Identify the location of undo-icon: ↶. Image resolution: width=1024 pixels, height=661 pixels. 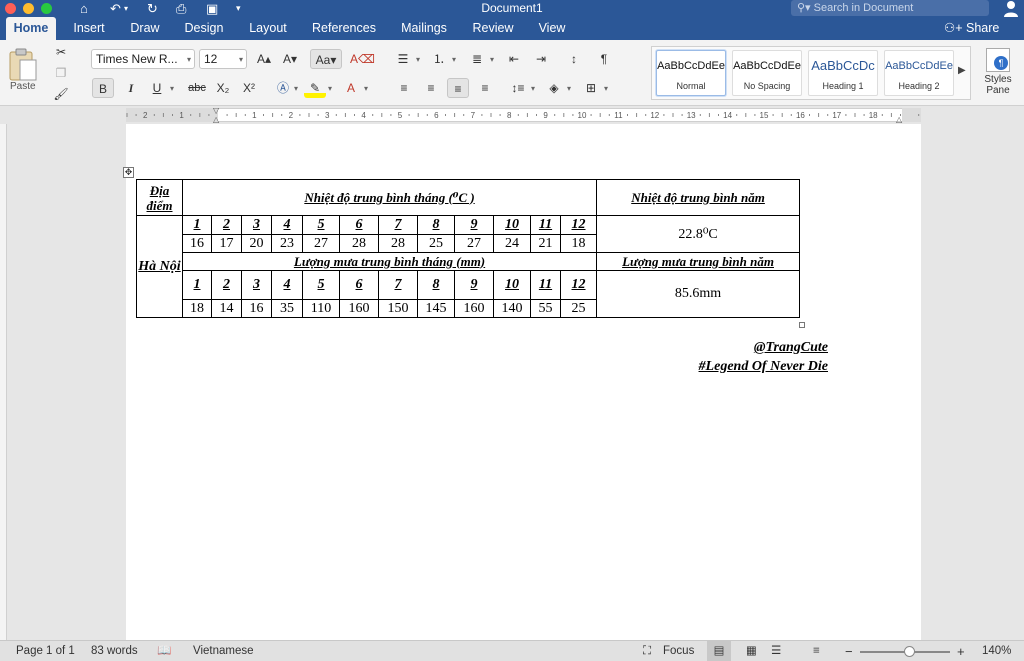
(115, 8).